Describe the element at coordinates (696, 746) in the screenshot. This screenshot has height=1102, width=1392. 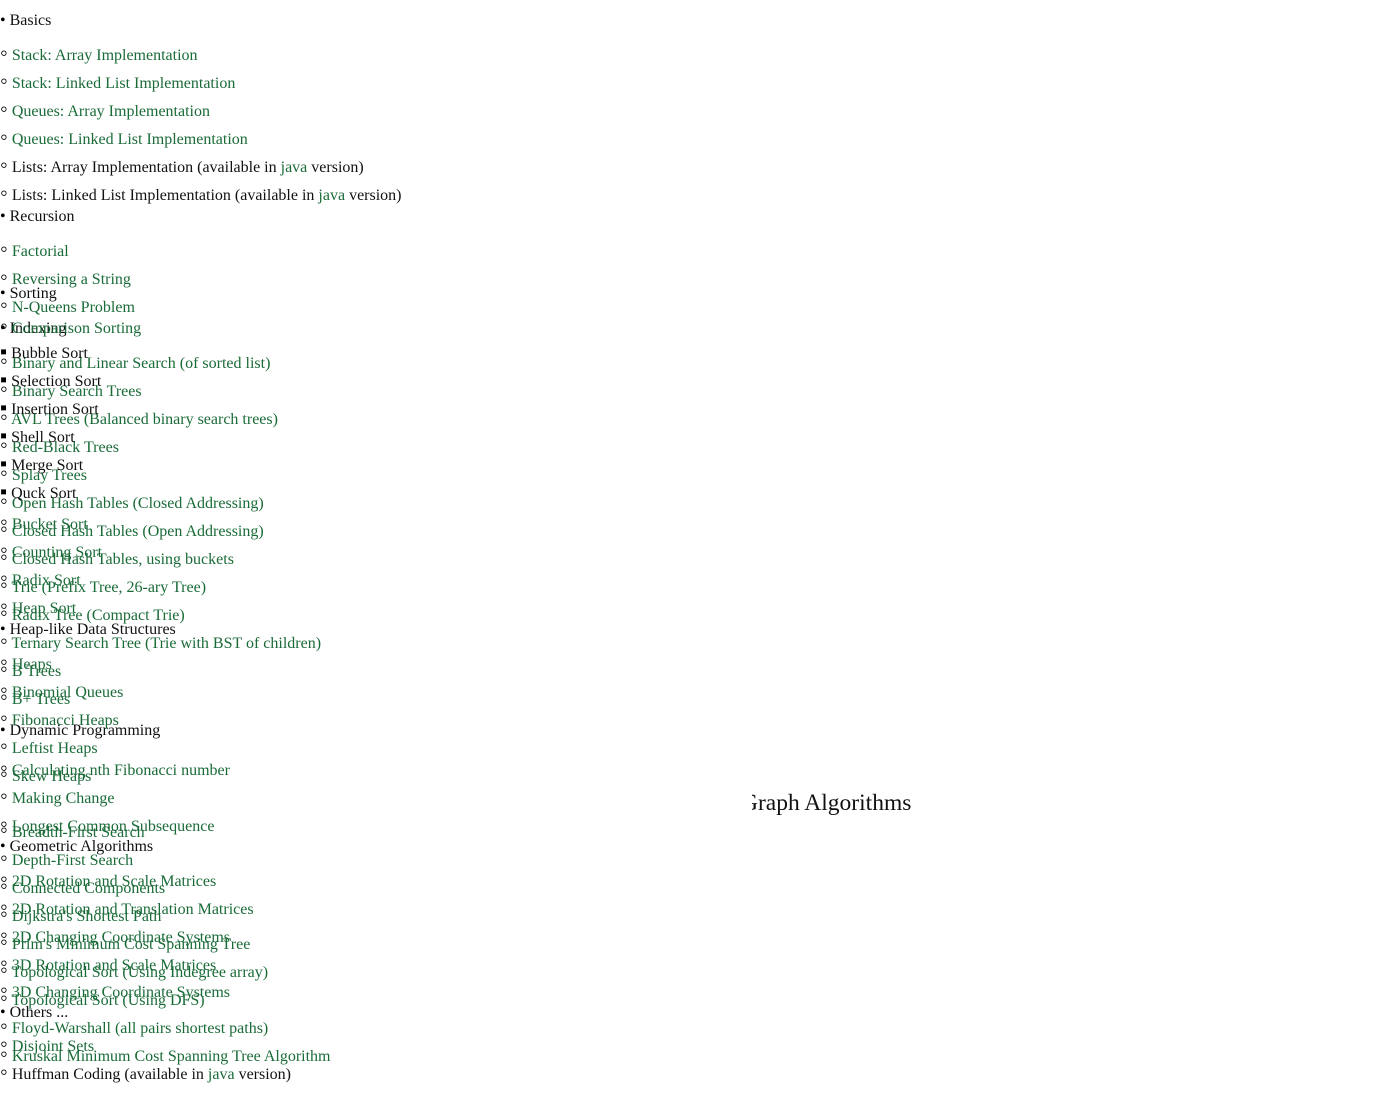
I see `list-item-link: Leftist Heaps` at that location.